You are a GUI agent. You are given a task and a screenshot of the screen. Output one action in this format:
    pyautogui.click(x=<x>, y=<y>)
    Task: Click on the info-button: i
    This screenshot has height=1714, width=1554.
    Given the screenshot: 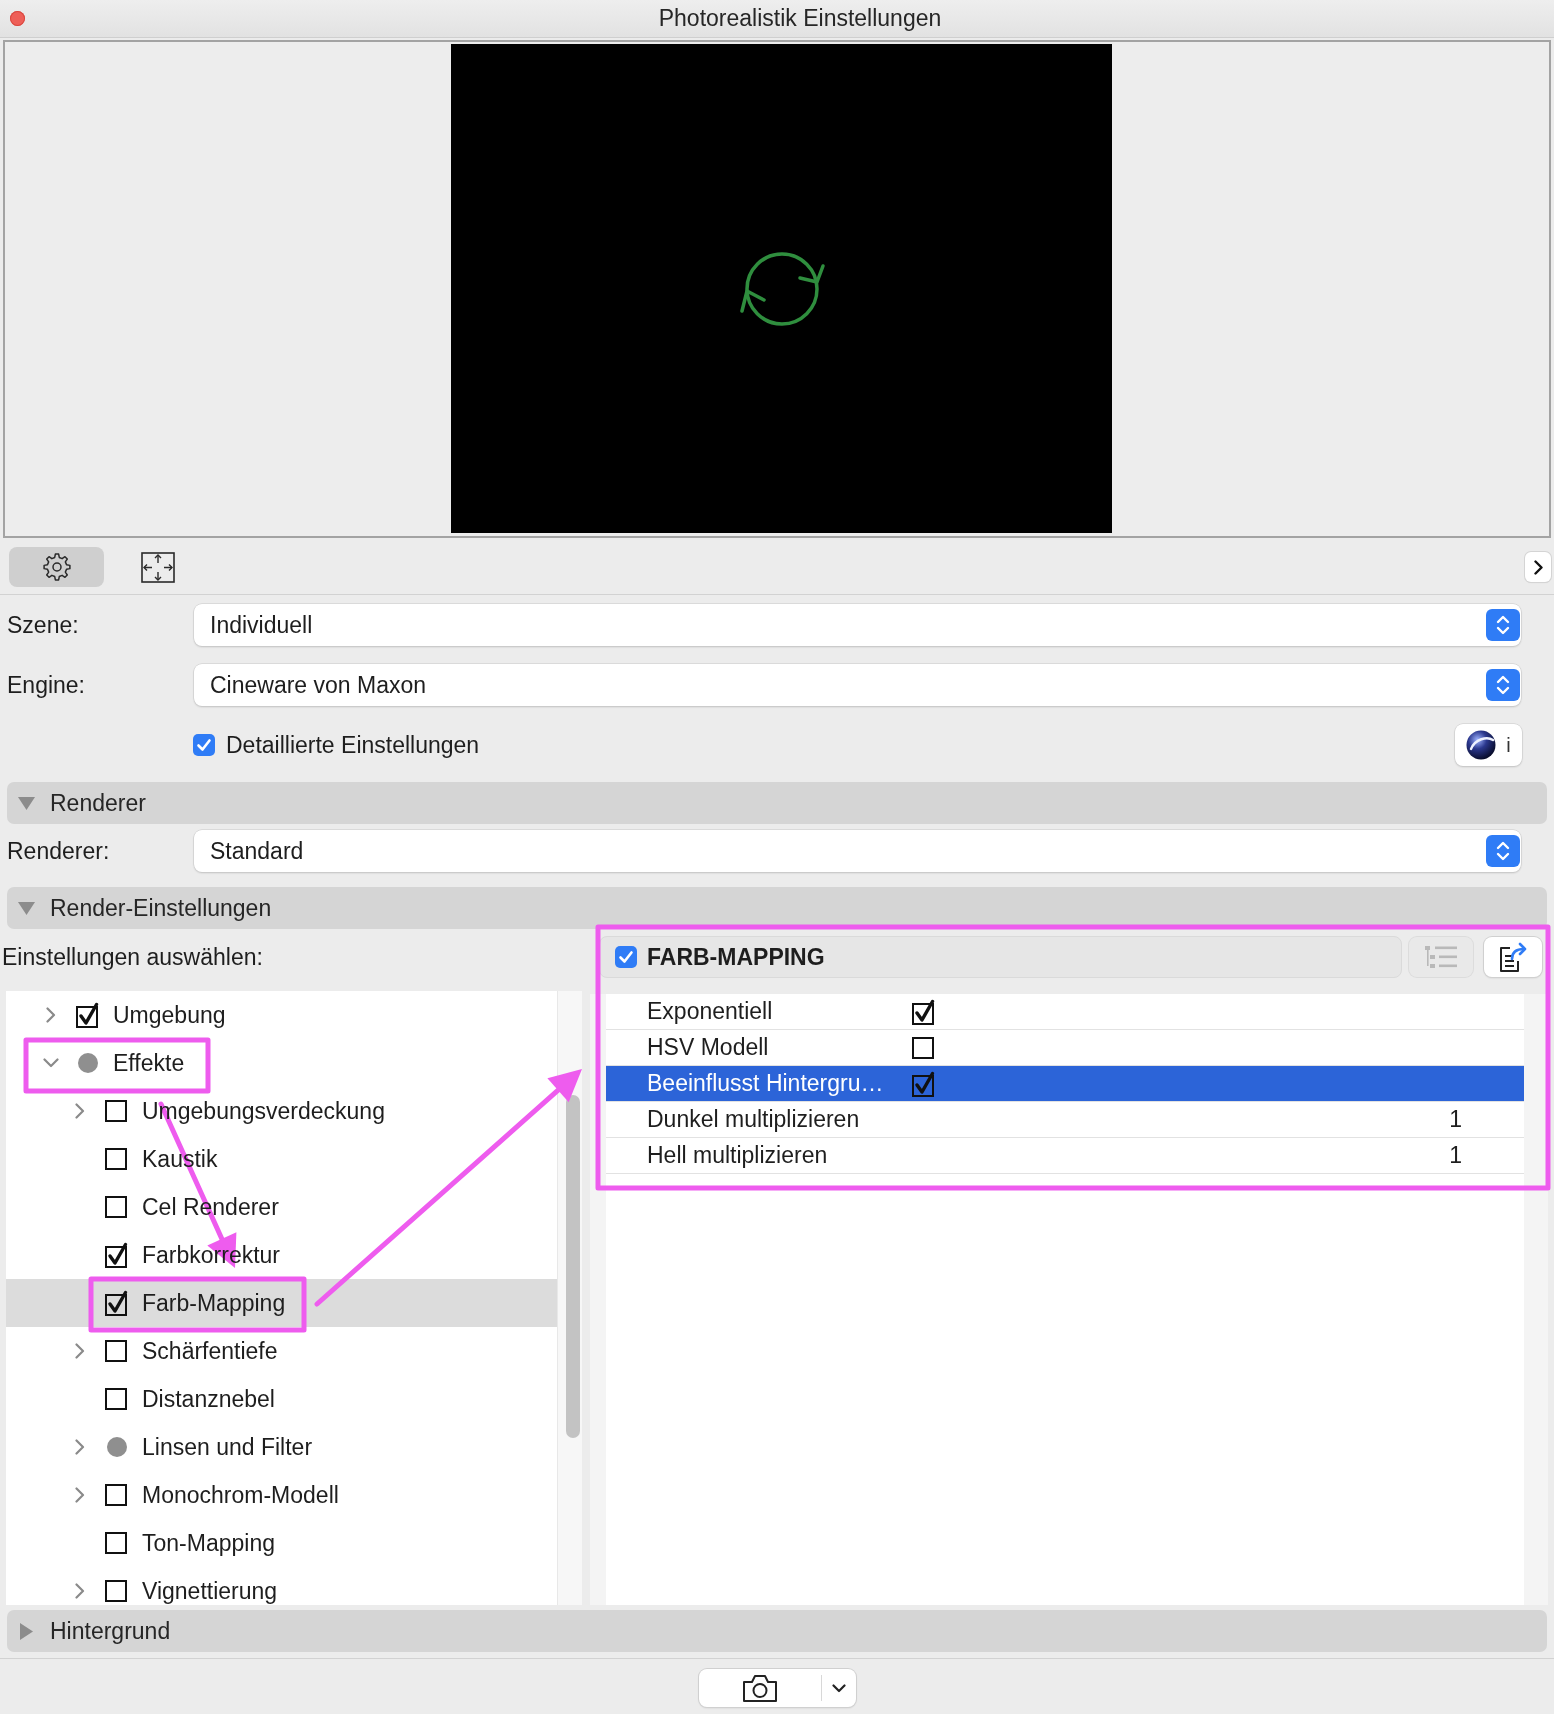 What is the action you would take?
    pyautogui.click(x=1488, y=745)
    